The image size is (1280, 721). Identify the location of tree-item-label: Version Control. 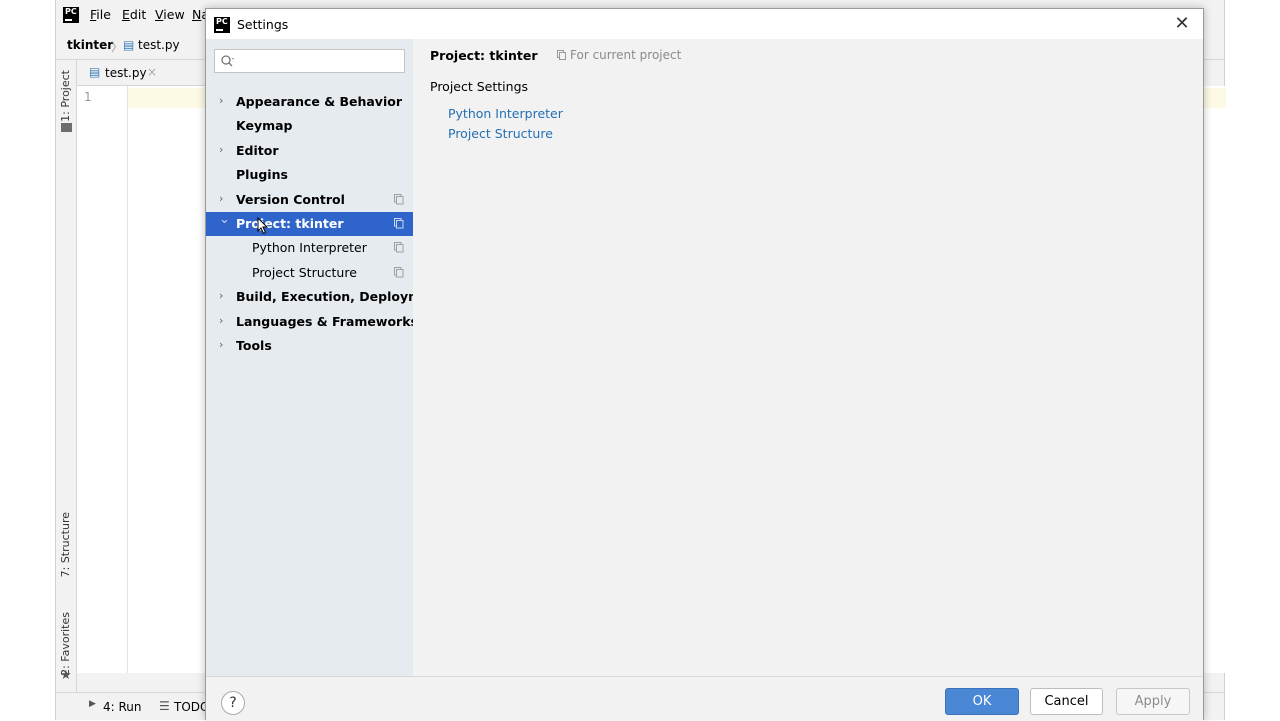
(290, 199).